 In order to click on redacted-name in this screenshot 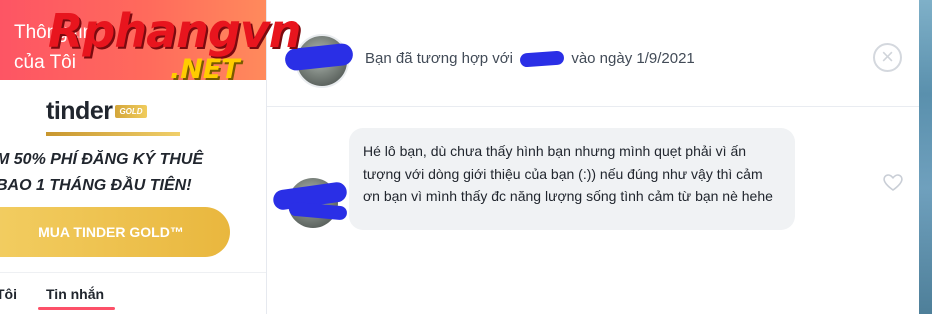, I will do `click(542, 59)`.